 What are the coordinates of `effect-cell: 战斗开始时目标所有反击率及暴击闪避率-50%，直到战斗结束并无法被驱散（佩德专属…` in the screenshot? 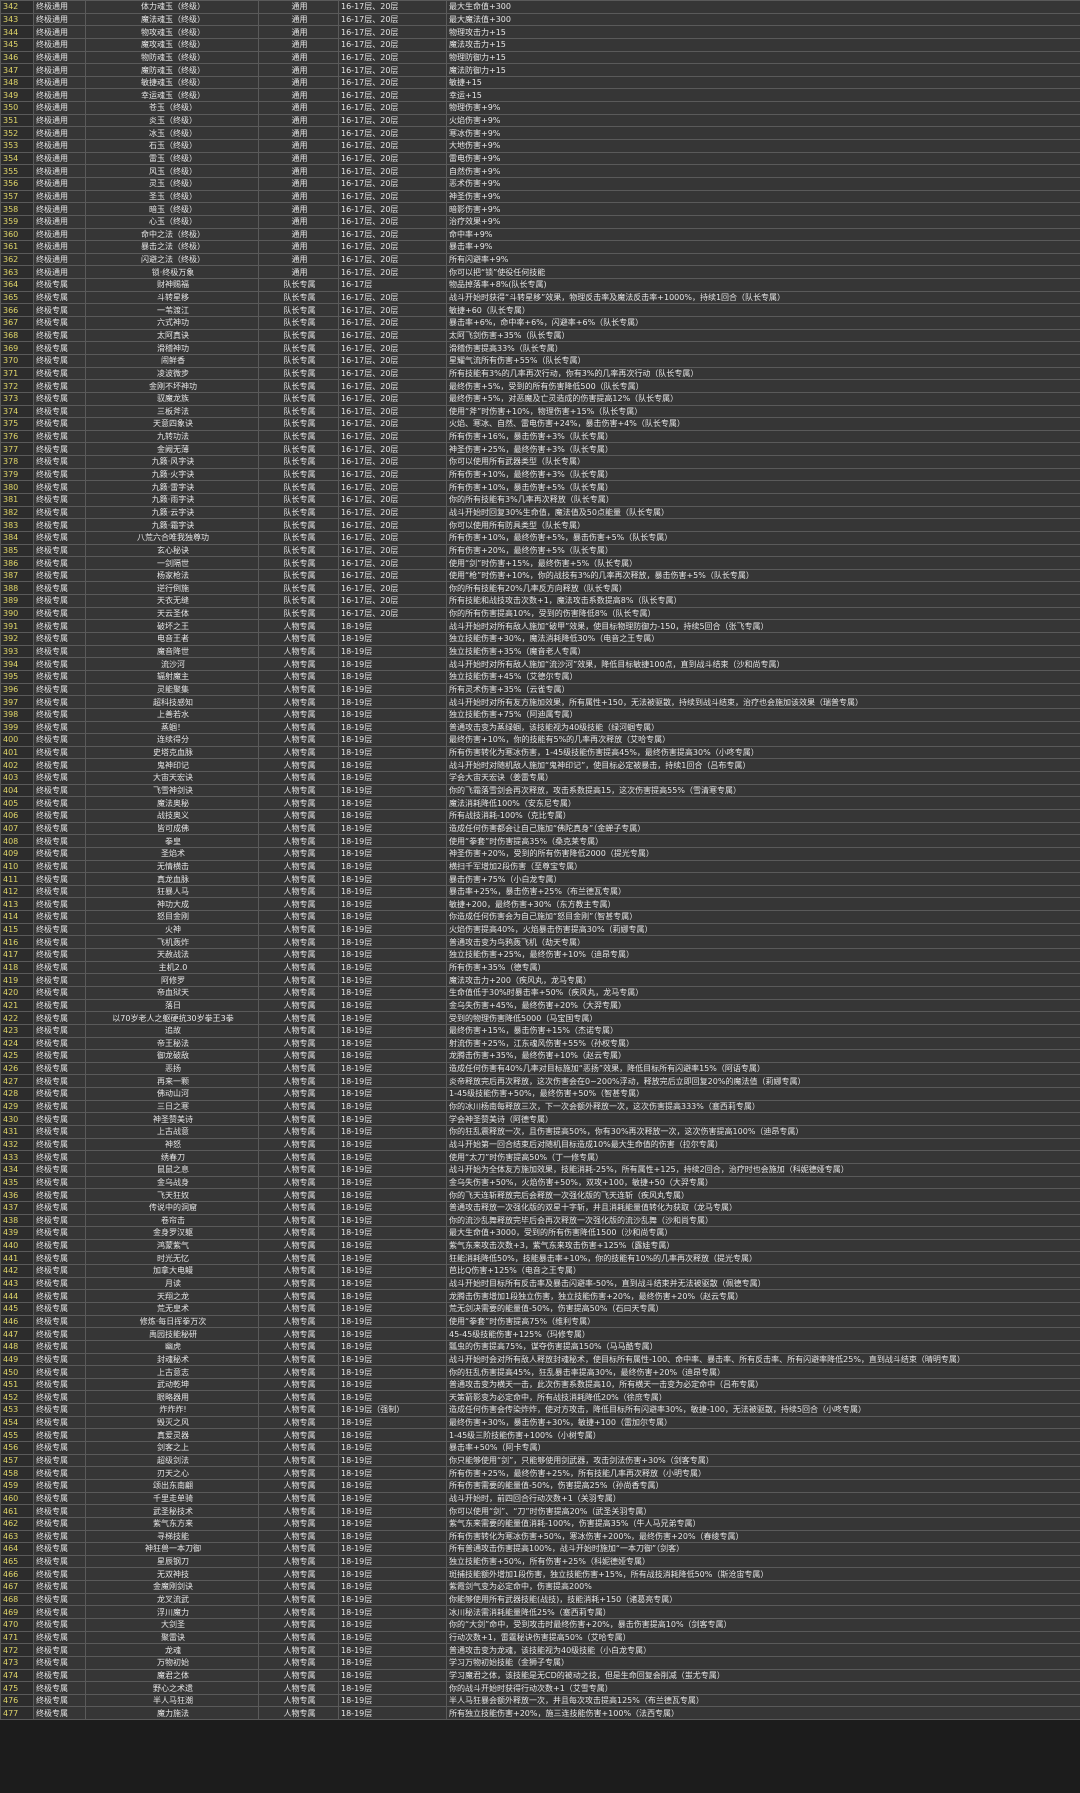 It's located at (763, 1283).